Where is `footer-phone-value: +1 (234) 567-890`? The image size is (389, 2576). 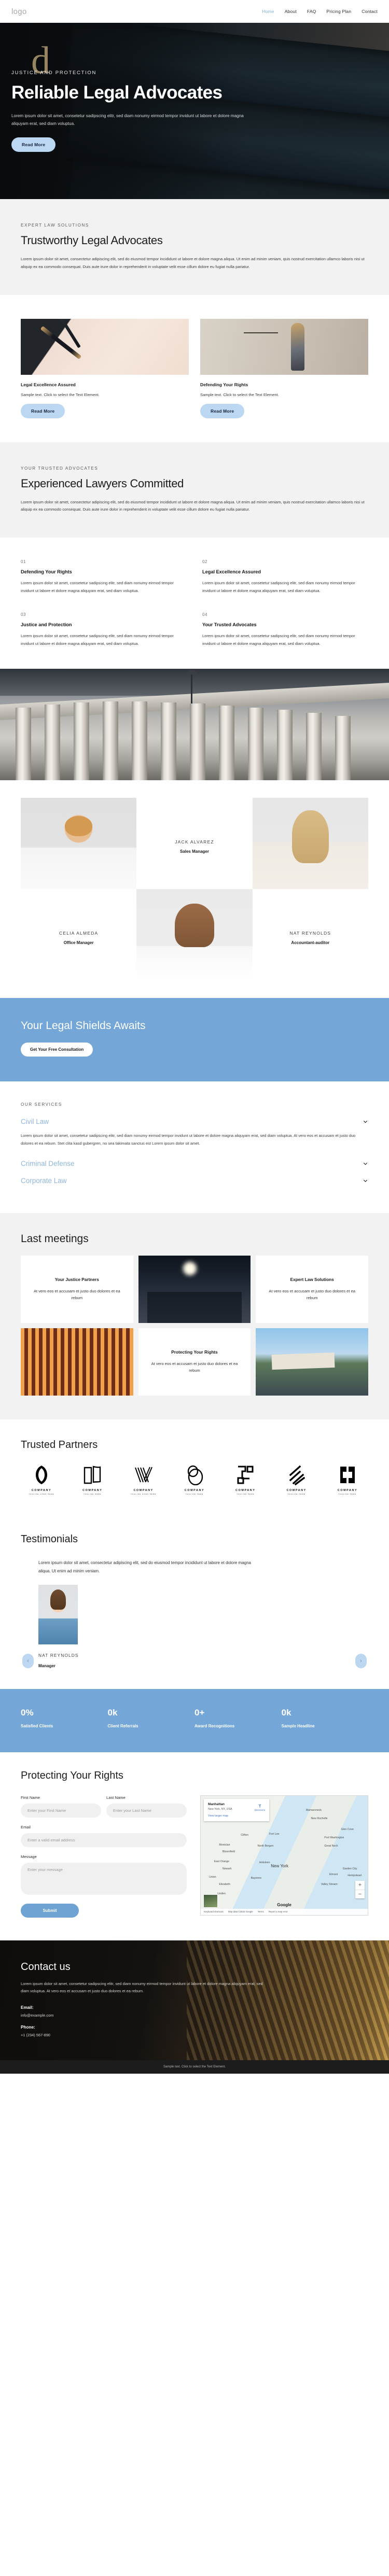 footer-phone-value: +1 (234) 567-890 is located at coordinates (195, 2035).